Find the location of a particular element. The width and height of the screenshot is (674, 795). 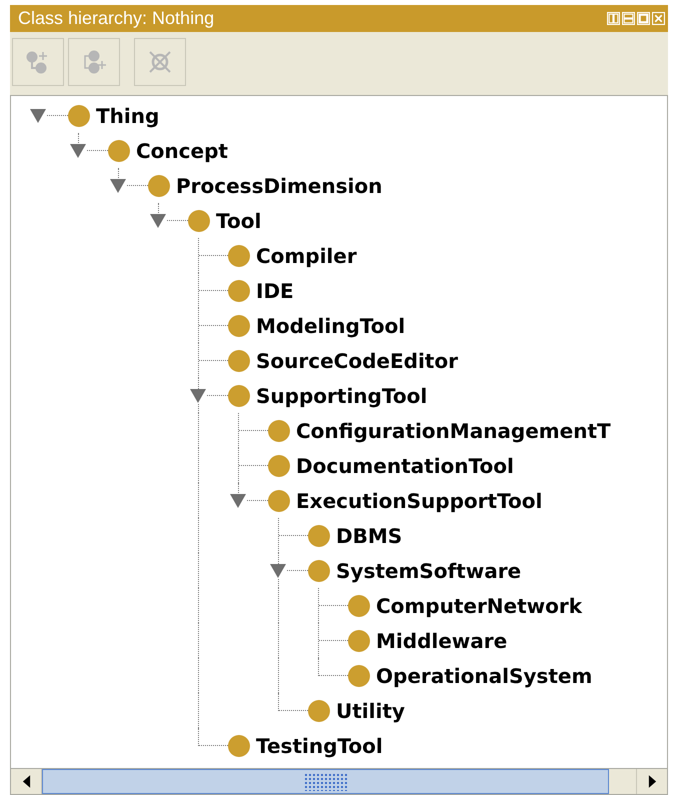

horizontal-scrollbar is located at coordinates (339, 781).